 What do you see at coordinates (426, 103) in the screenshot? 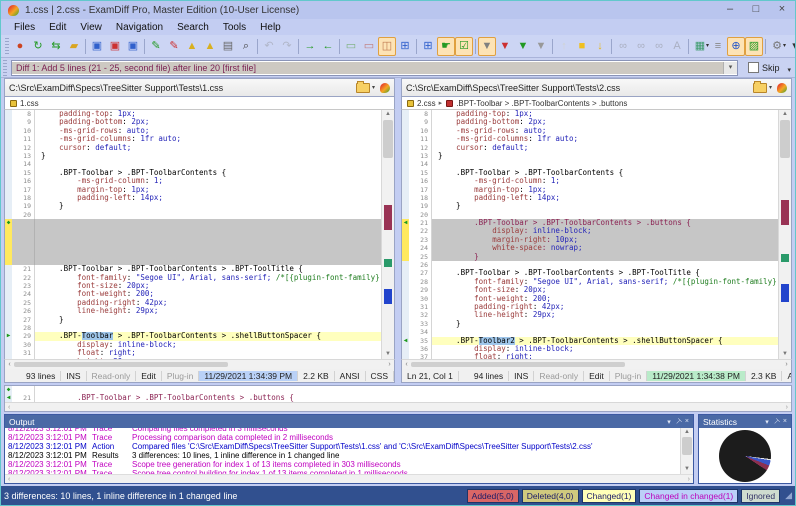
I see `breadcrumb-item: 2.css` at bounding box center [426, 103].